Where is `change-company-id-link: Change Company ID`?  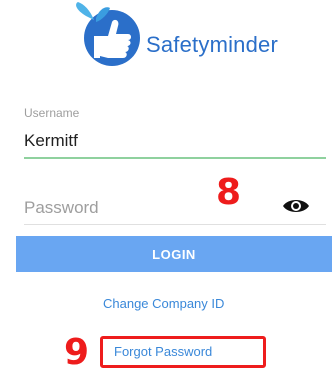
change-company-id-link: Change Company ID is located at coordinates (163, 303).